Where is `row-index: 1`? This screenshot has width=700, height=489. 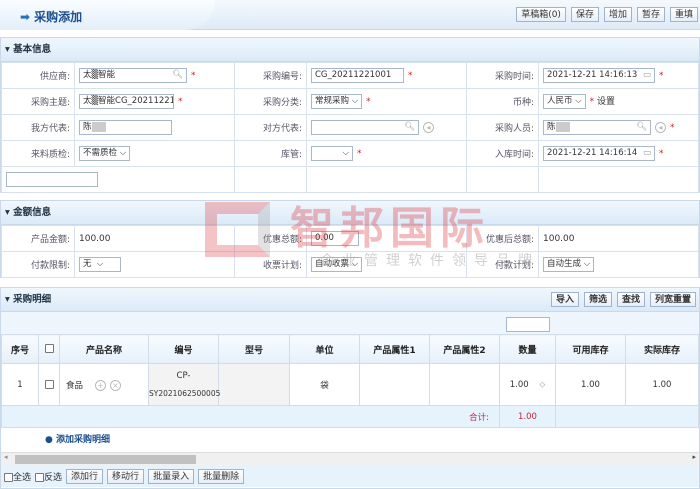
row-index: 1 is located at coordinates (20, 384).